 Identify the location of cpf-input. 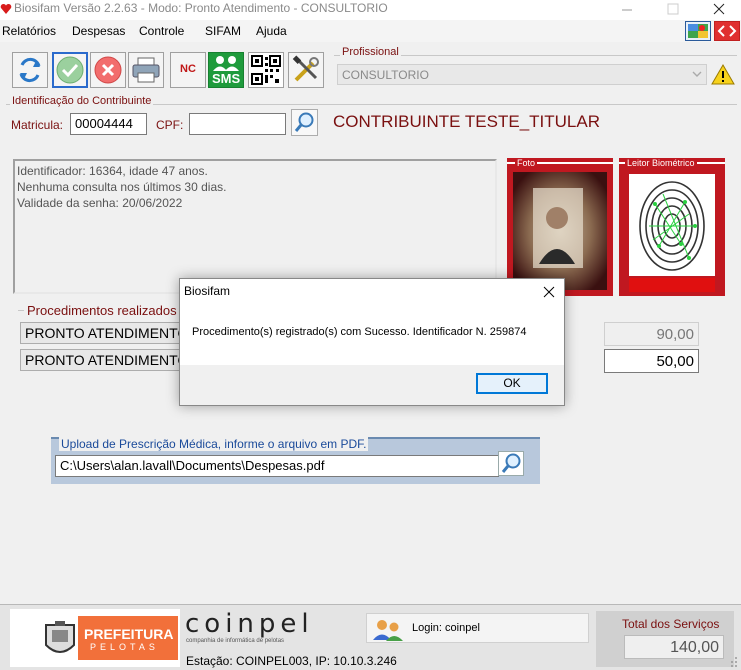
(237, 124).